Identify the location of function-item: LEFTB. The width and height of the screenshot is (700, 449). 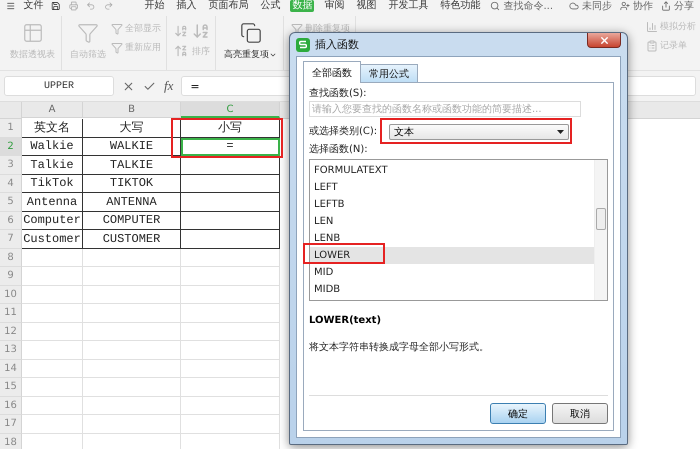
(452, 204).